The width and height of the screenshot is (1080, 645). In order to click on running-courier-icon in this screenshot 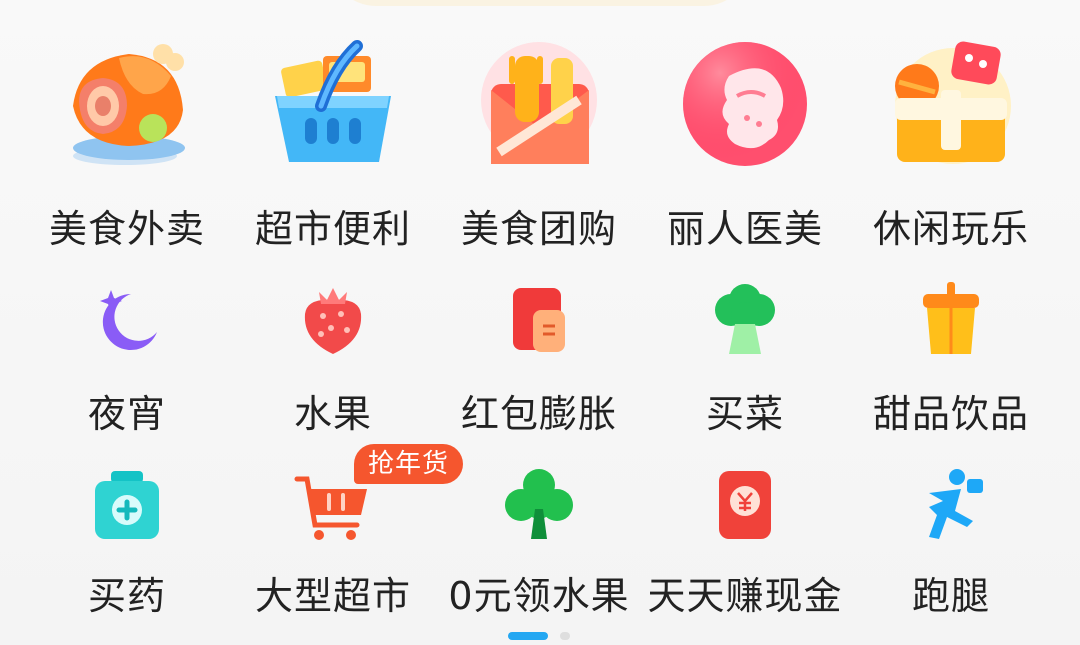, I will do `click(956, 504)`.